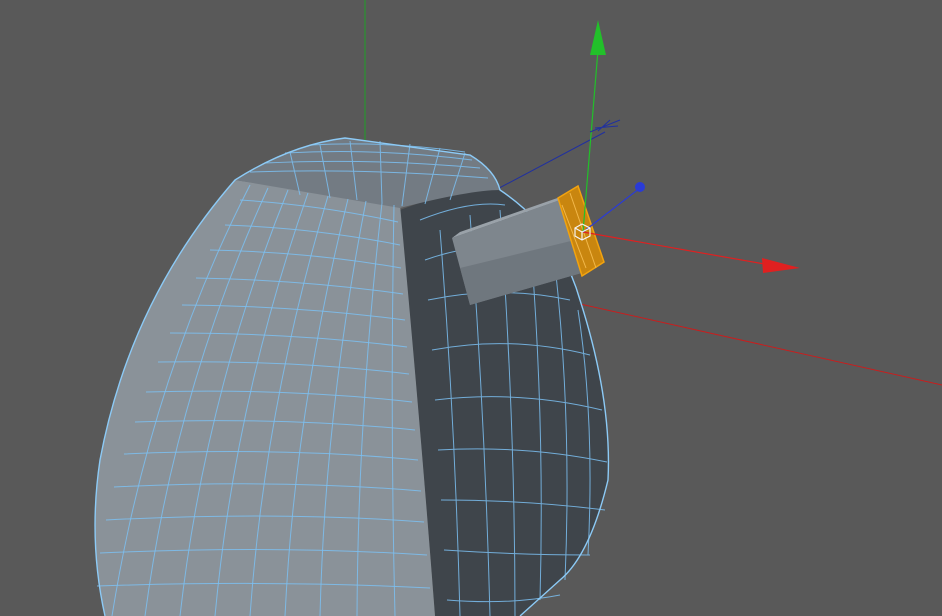 The image size is (942, 616). What do you see at coordinates (598, 37) in the screenshot?
I see `gizmo-y-axis-arrow` at bounding box center [598, 37].